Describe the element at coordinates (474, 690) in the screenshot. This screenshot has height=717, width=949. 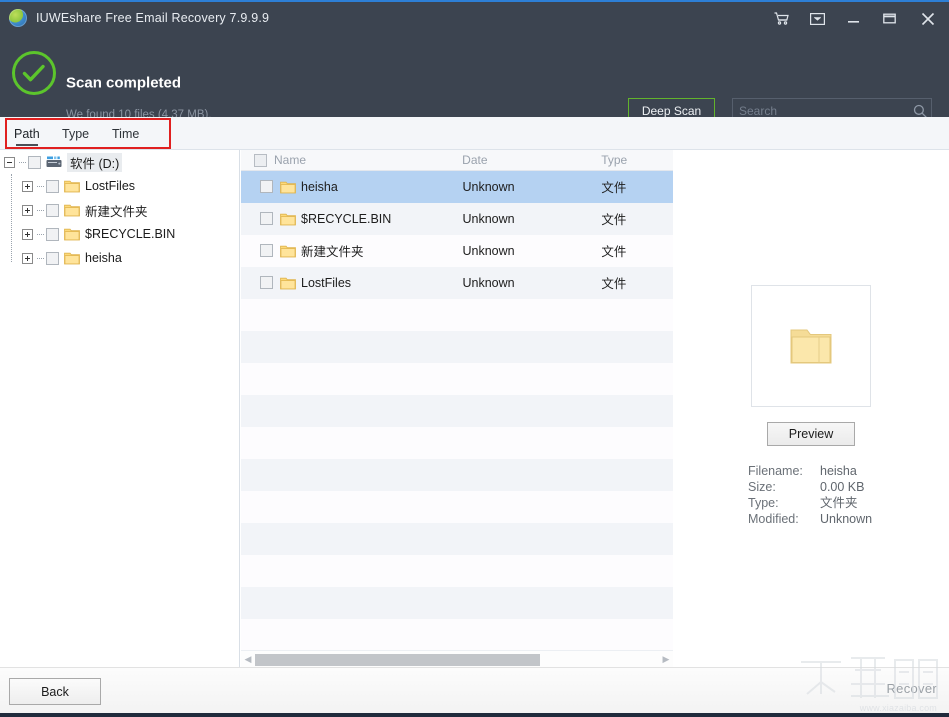
I see `bottom-bar: Back Recover` at that location.